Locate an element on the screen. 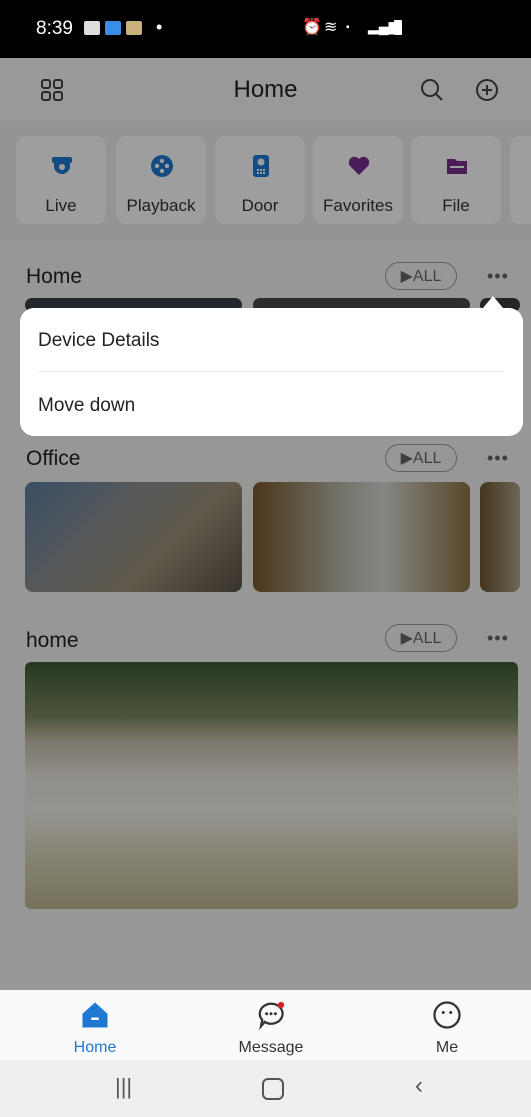 The image size is (531, 1117). group-options-menu: Device Details Move down is located at coordinates (271, 372).